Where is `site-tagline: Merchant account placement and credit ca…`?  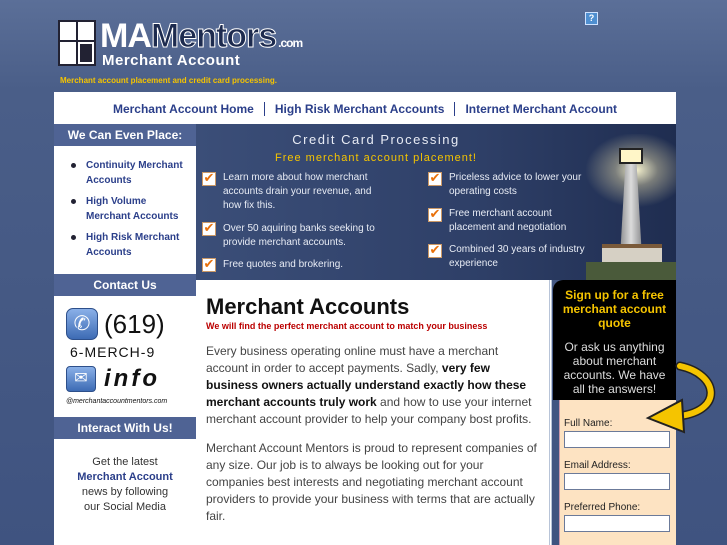
site-tagline: Merchant account placement and credit ca… is located at coordinates (168, 80).